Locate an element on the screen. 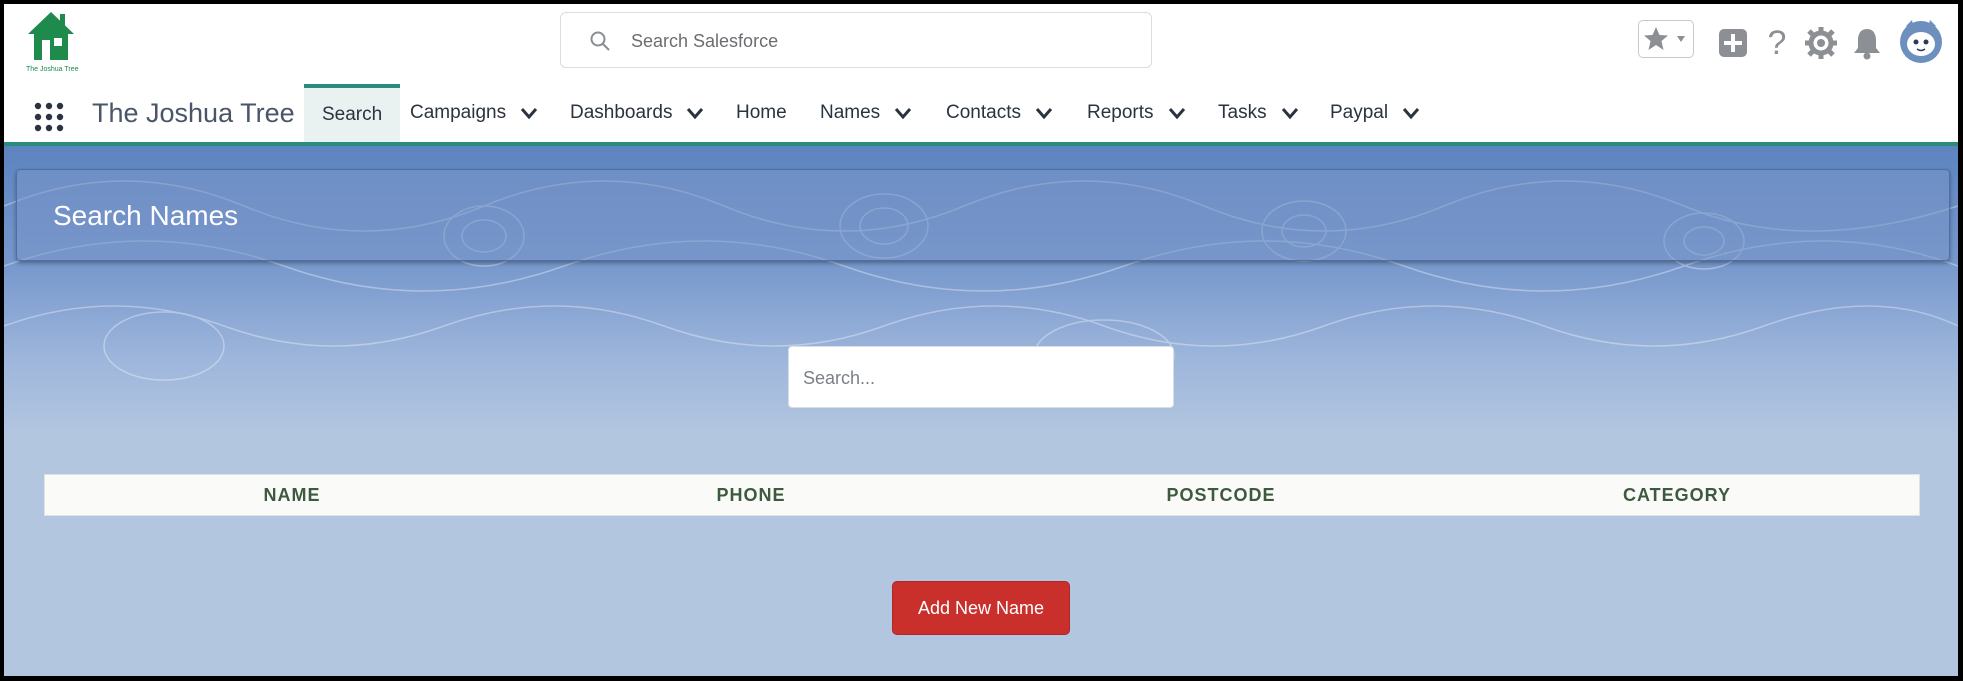 The image size is (1963, 681). column-header-postcode: POSTCODE is located at coordinates (1220, 495).